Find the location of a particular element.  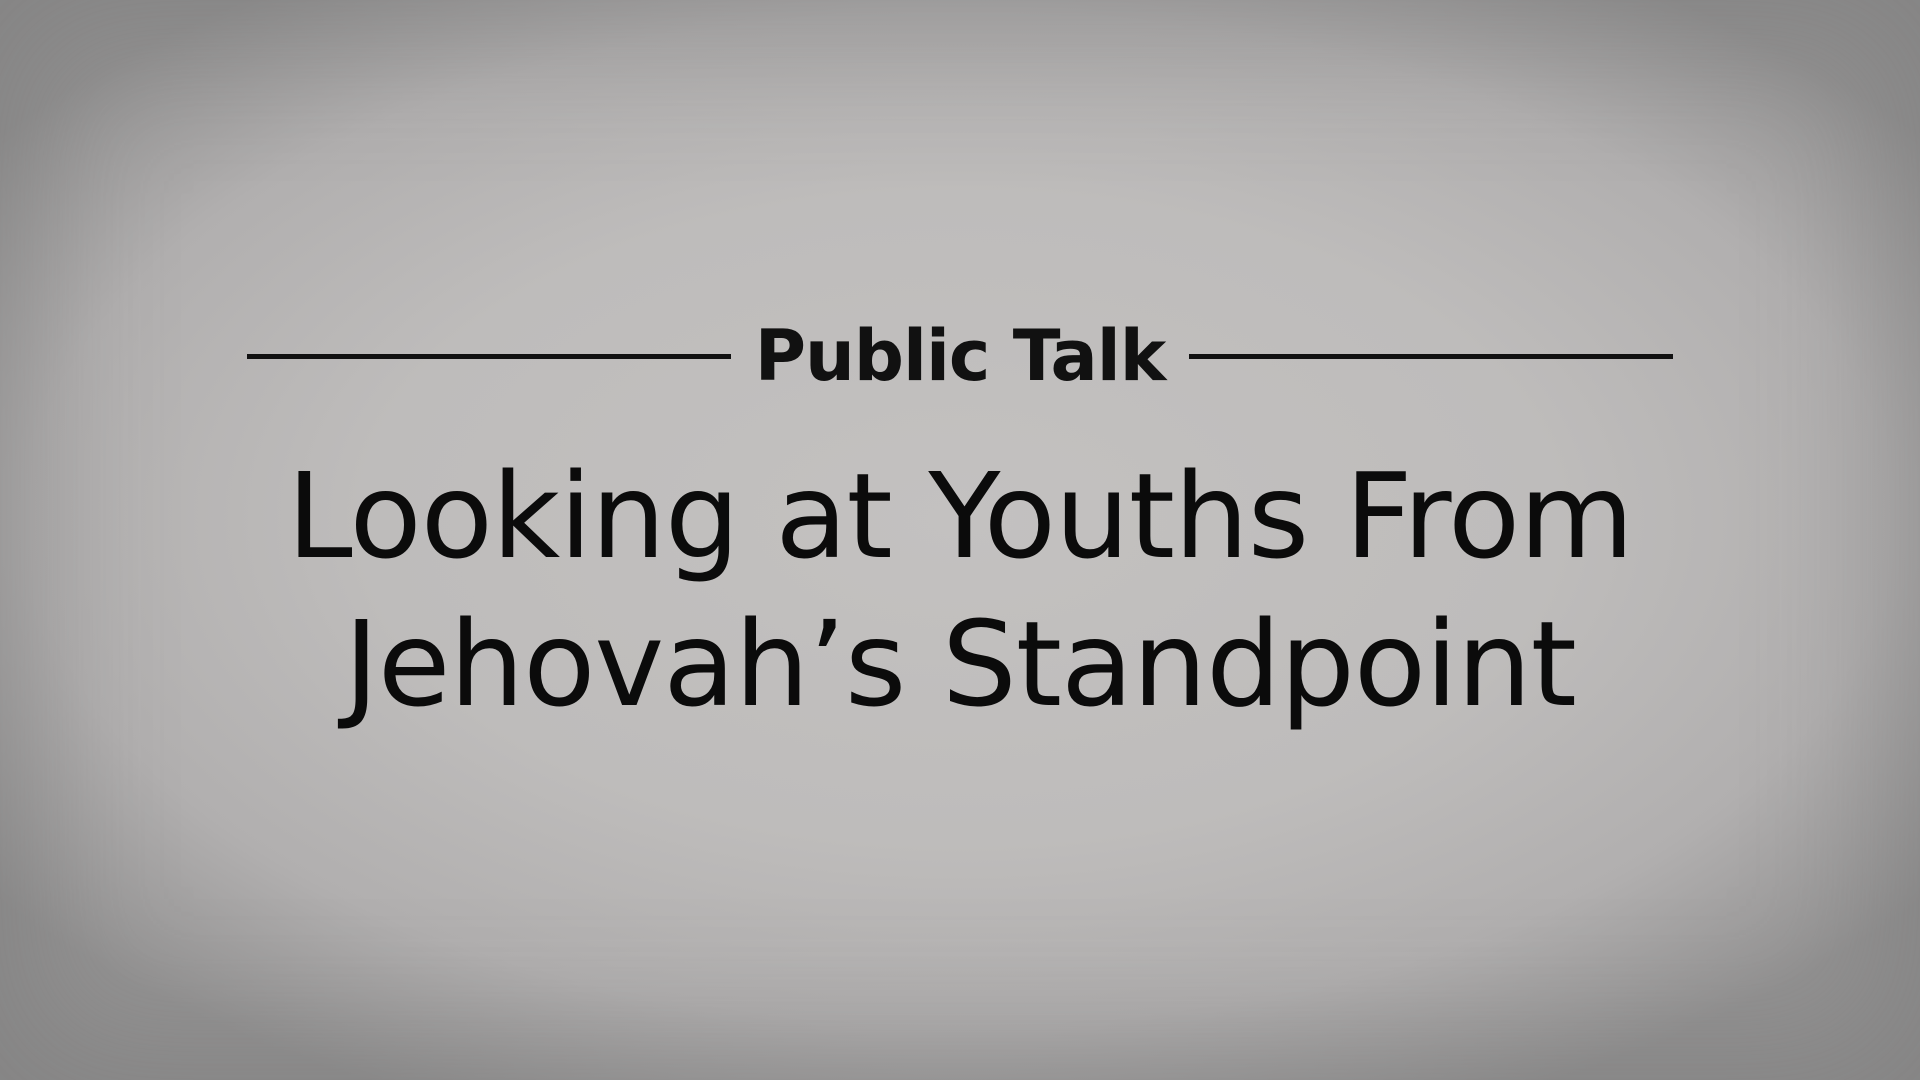

right-divider-line is located at coordinates (1431, 356).